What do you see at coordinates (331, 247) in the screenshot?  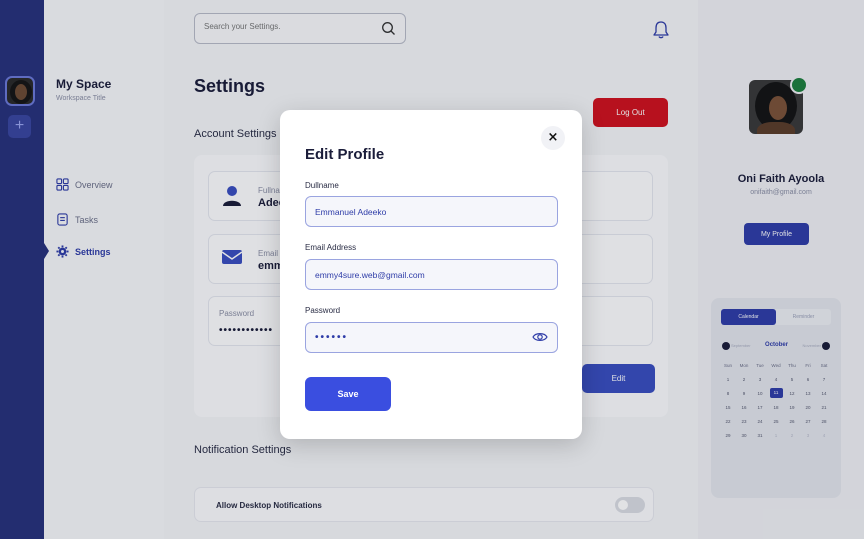 I see `email-field-label: Email Address` at bounding box center [331, 247].